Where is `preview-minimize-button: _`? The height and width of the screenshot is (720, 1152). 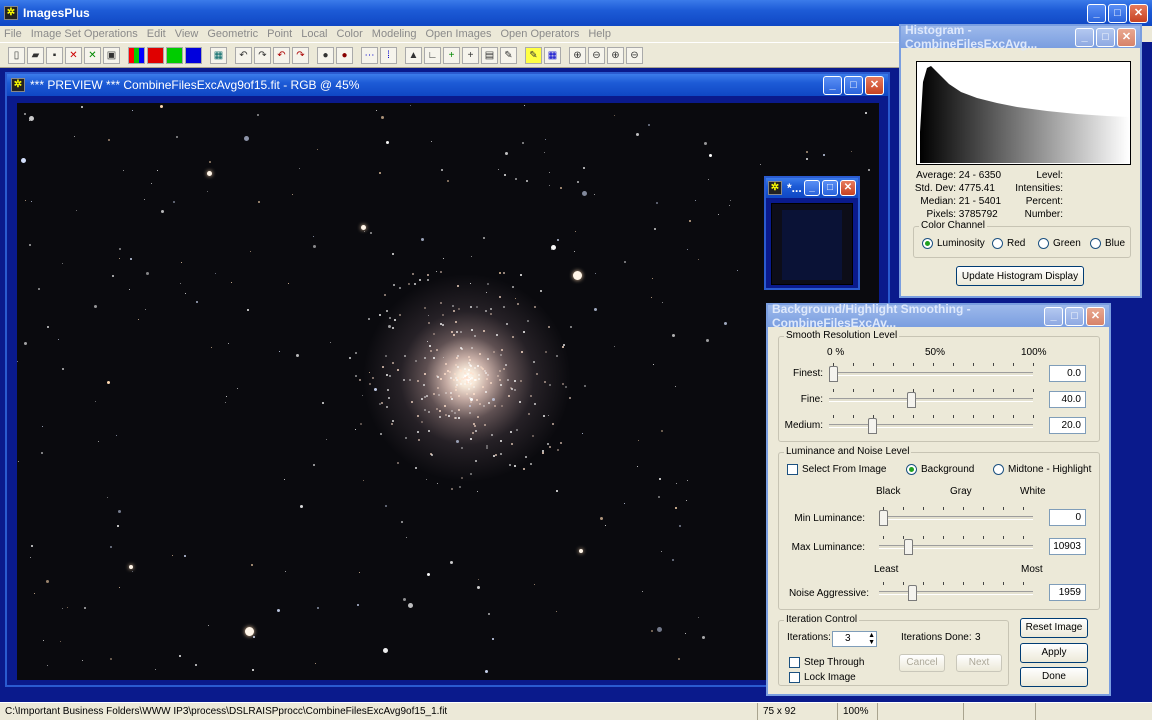
preview-minimize-button: _ is located at coordinates (832, 85).